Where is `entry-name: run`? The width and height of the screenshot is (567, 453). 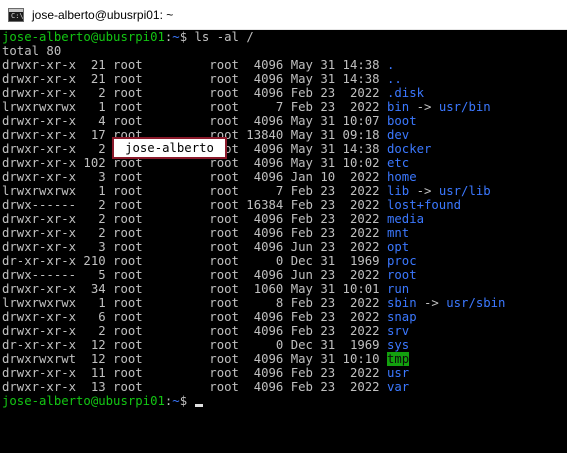 entry-name: run is located at coordinates (398, 289).